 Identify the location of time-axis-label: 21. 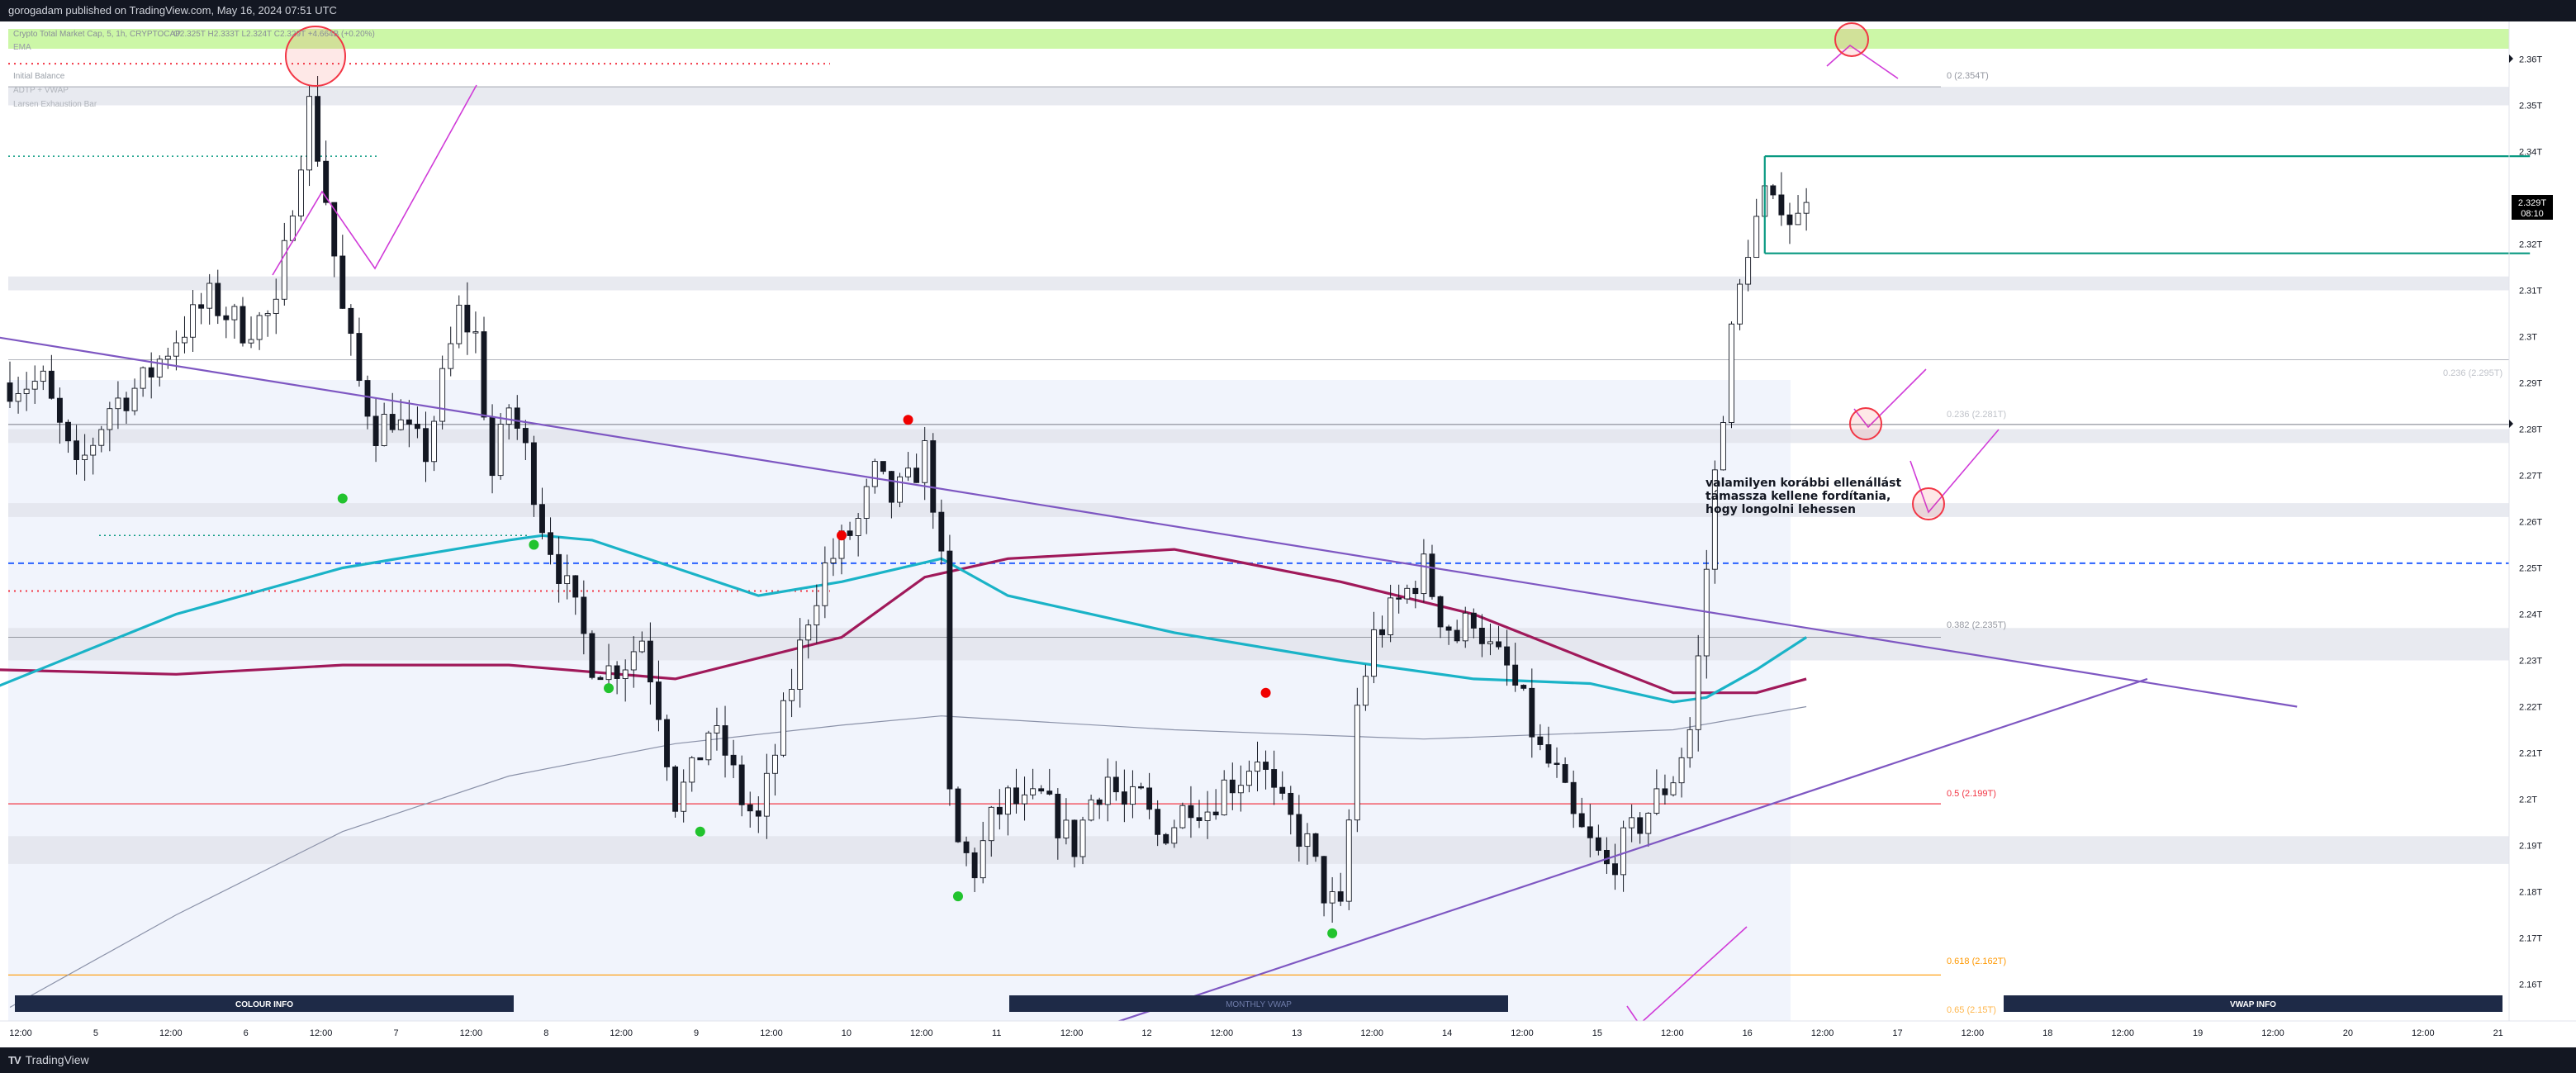
(2498, 1033).